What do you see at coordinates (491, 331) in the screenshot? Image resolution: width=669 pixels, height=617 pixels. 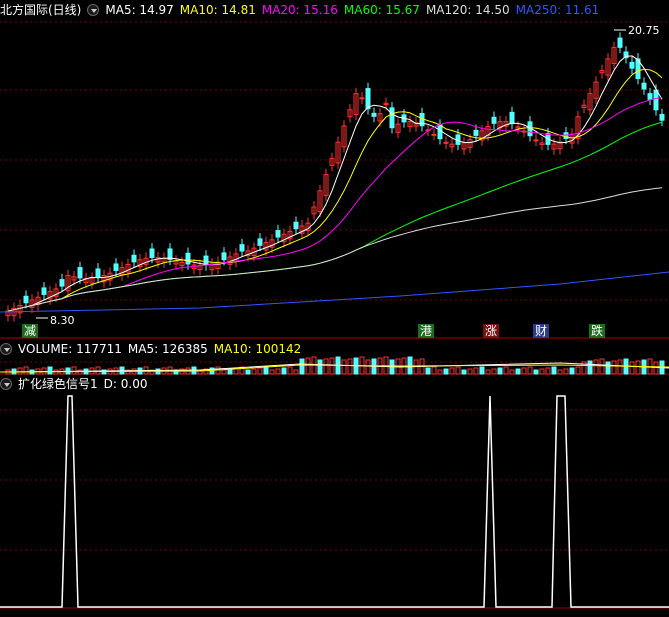 I see `event-tag-zhang: 涨` at bounding box center [491, 331].